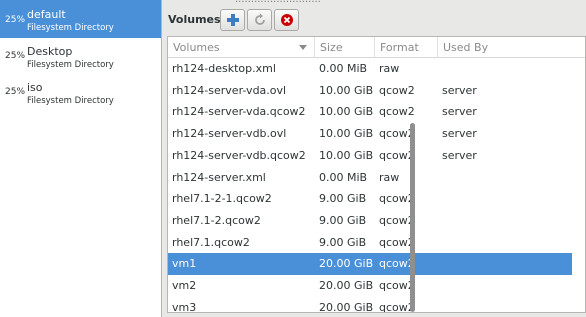  I want to click on add-volume-button, so click(232, 20).